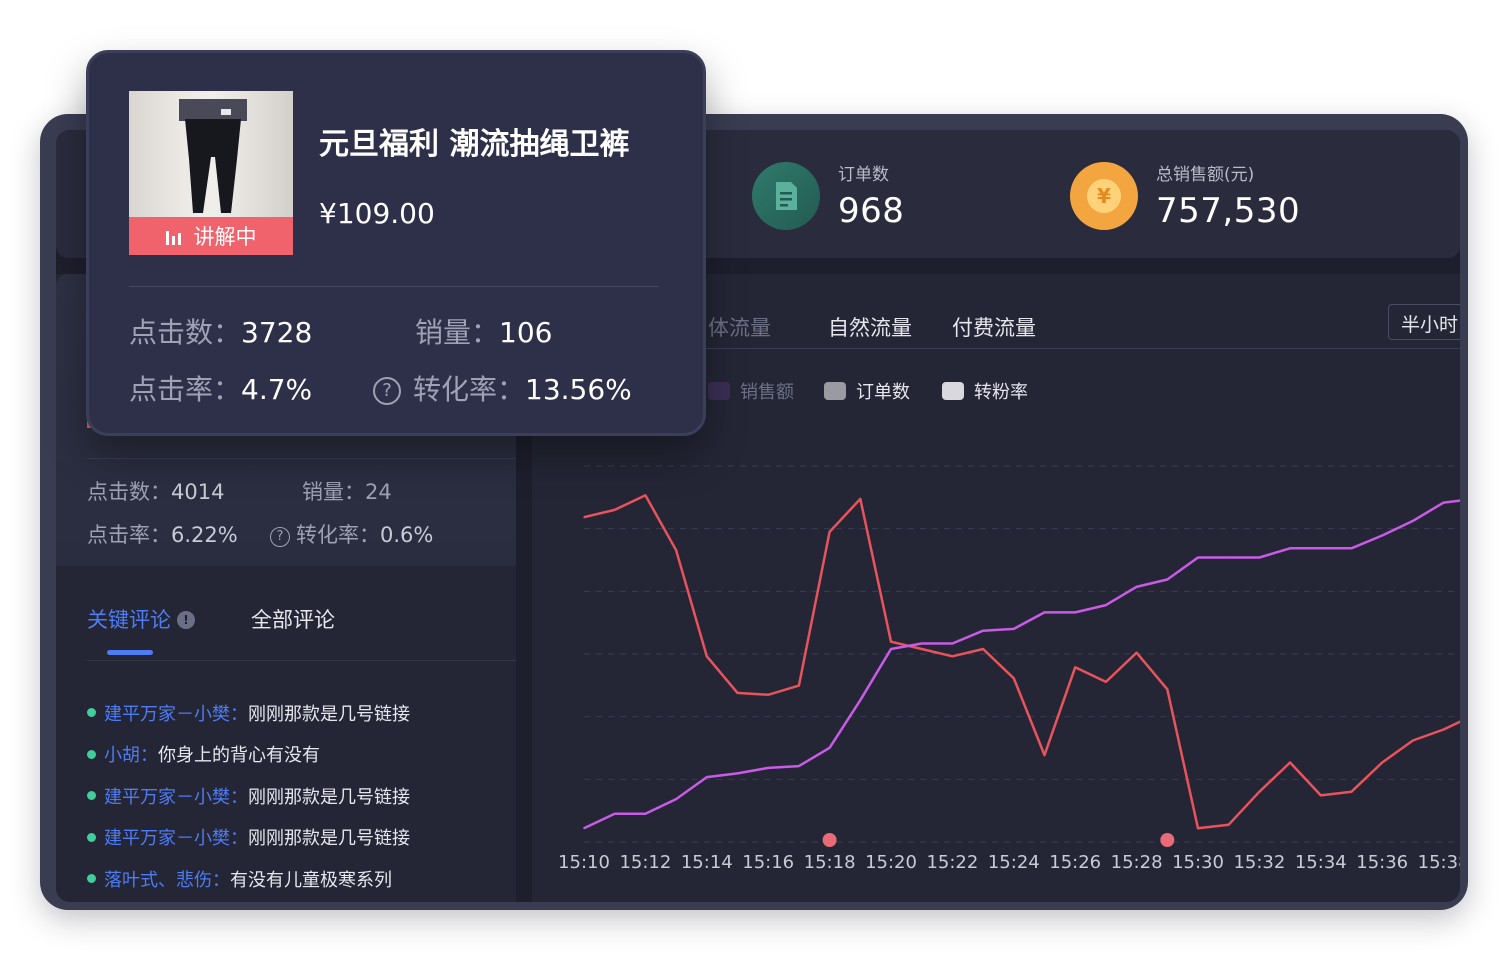 The height and width of the screenshot is (958, 1508). I want to click on tab-all-comments: 全部评论, so click(293, 619).